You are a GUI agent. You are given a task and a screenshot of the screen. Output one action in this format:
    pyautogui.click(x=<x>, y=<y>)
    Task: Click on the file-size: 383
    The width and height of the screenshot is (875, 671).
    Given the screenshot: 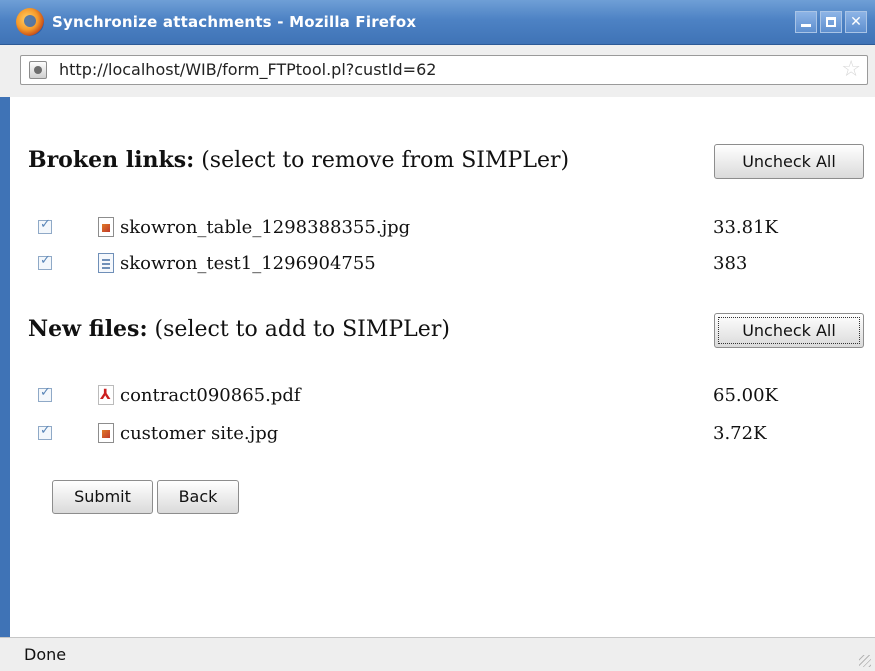 What is the action you would take?
    pyautogui.click(x=730, y=263)
    